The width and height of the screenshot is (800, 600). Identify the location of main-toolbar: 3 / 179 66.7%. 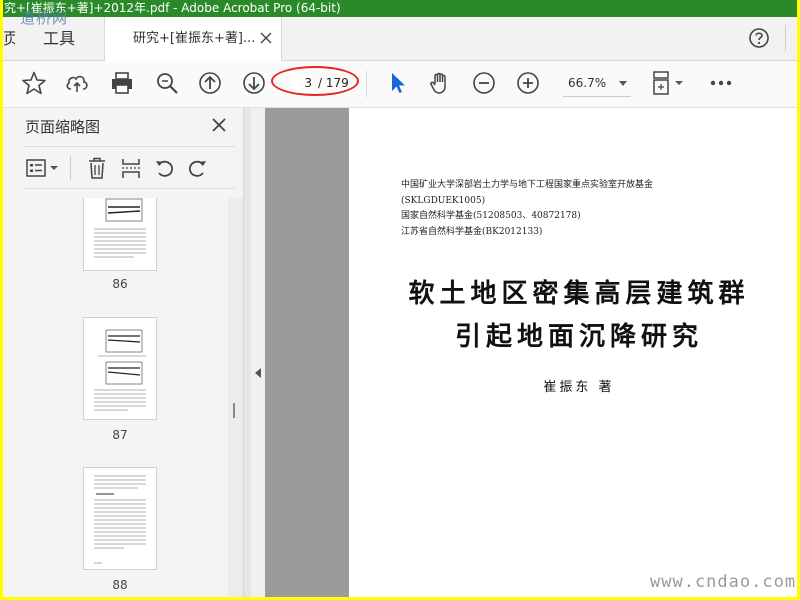
(400, 84).